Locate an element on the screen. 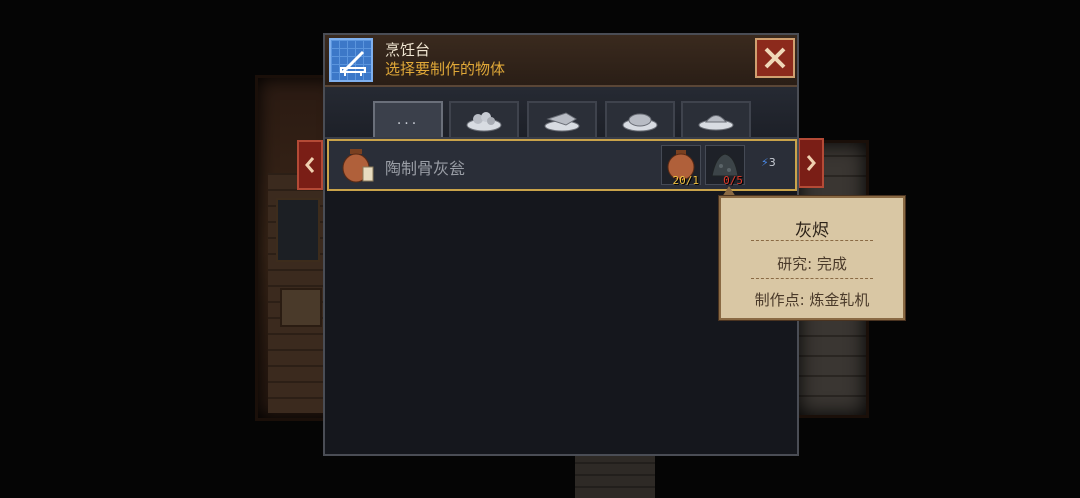  close-button is located at coordinates (775, 58).